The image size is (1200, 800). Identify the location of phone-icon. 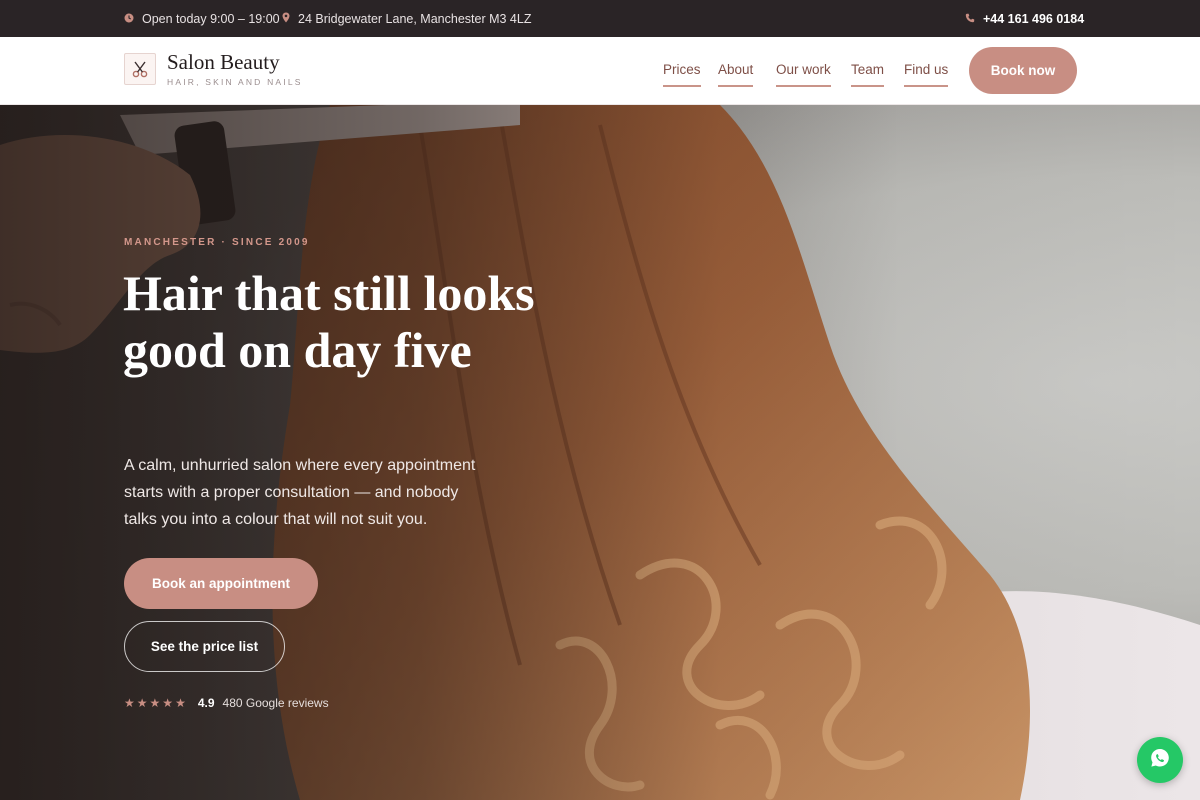
(970, 19).